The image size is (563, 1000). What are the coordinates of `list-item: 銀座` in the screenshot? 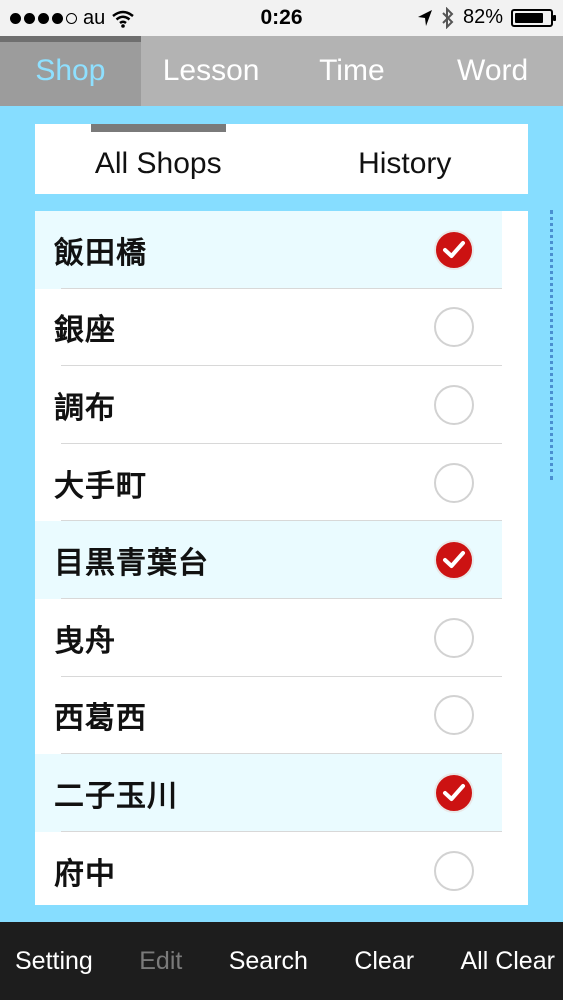 It's located at (268, 328).